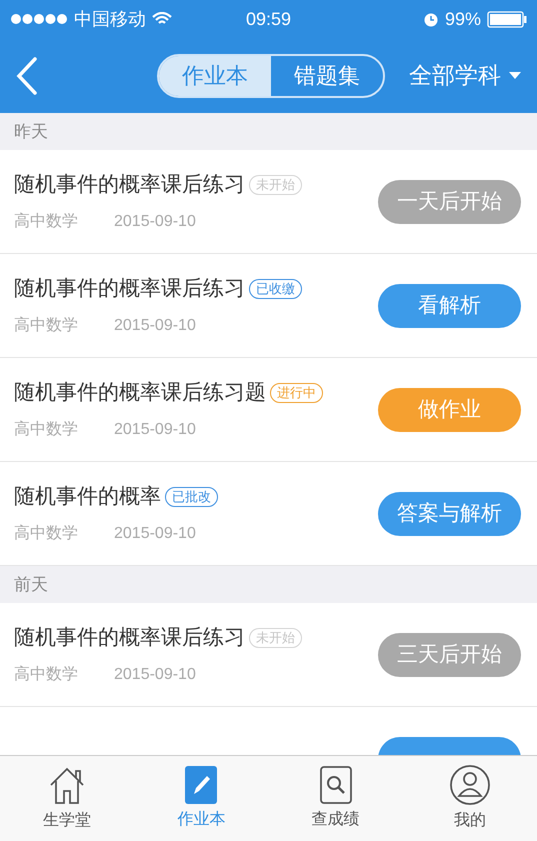 This screenshot has height=841, width=537. Describe the element at coordinates (449, 514) in the screenshot. I see `action-button: 答案与解析` at that location.